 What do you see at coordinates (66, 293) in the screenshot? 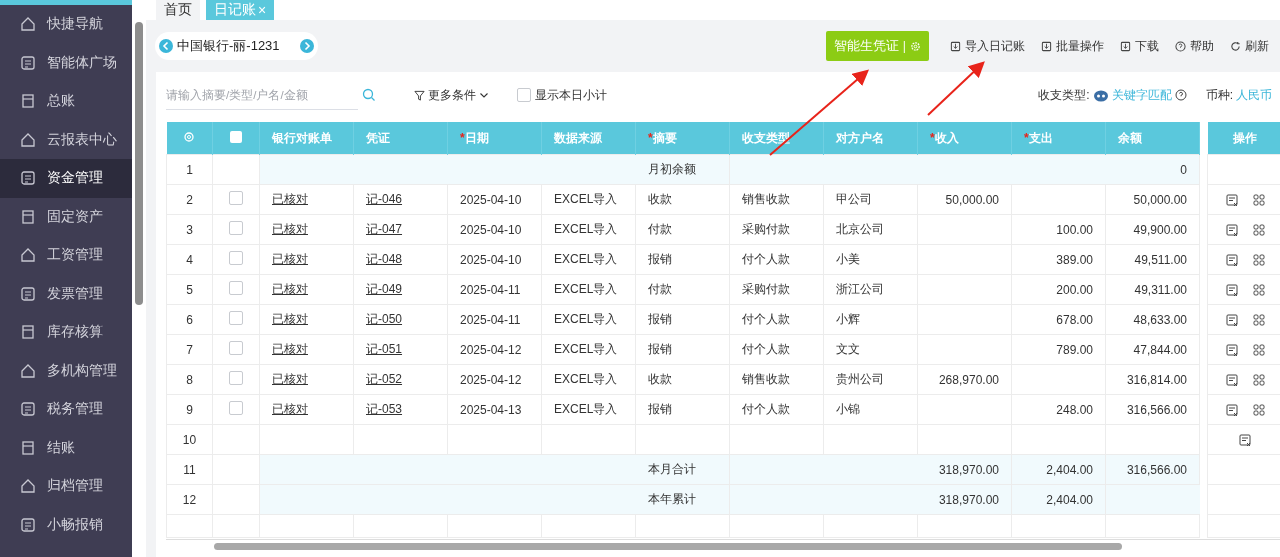
I see `sidebar-item: 发票管理` at bounding box center [66, 293].